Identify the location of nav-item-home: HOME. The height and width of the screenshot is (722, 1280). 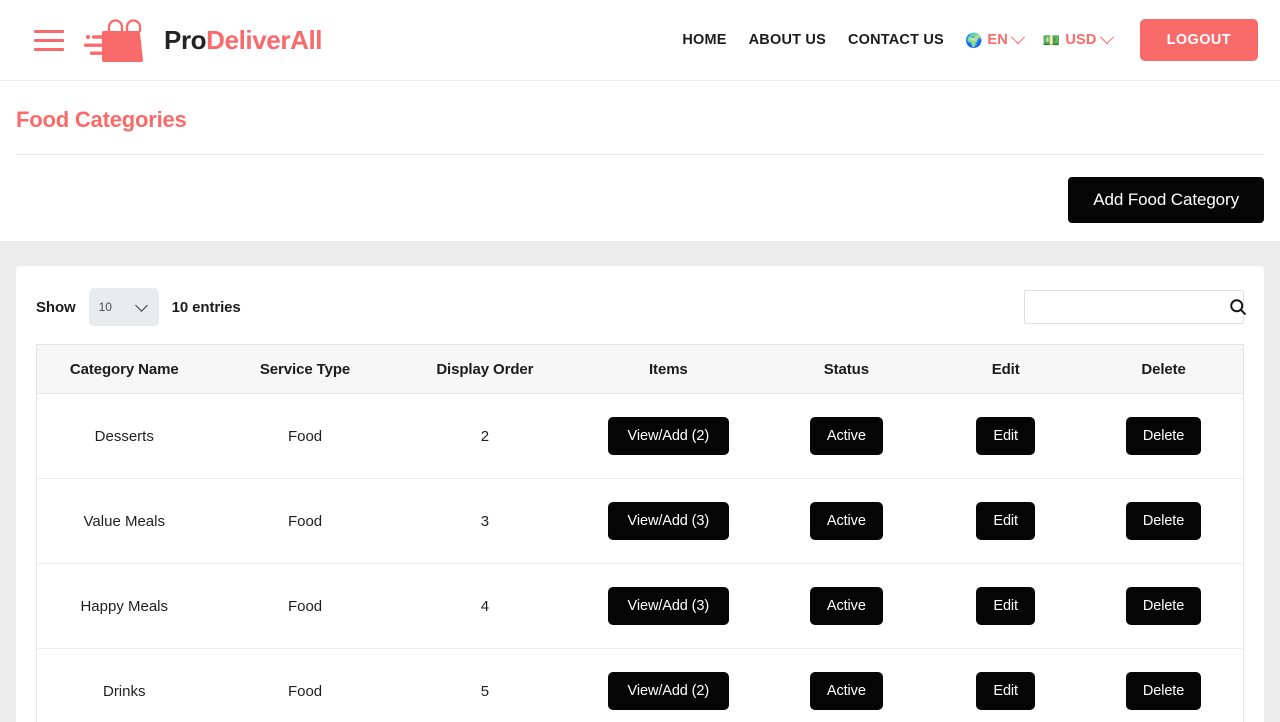
(704, 40).